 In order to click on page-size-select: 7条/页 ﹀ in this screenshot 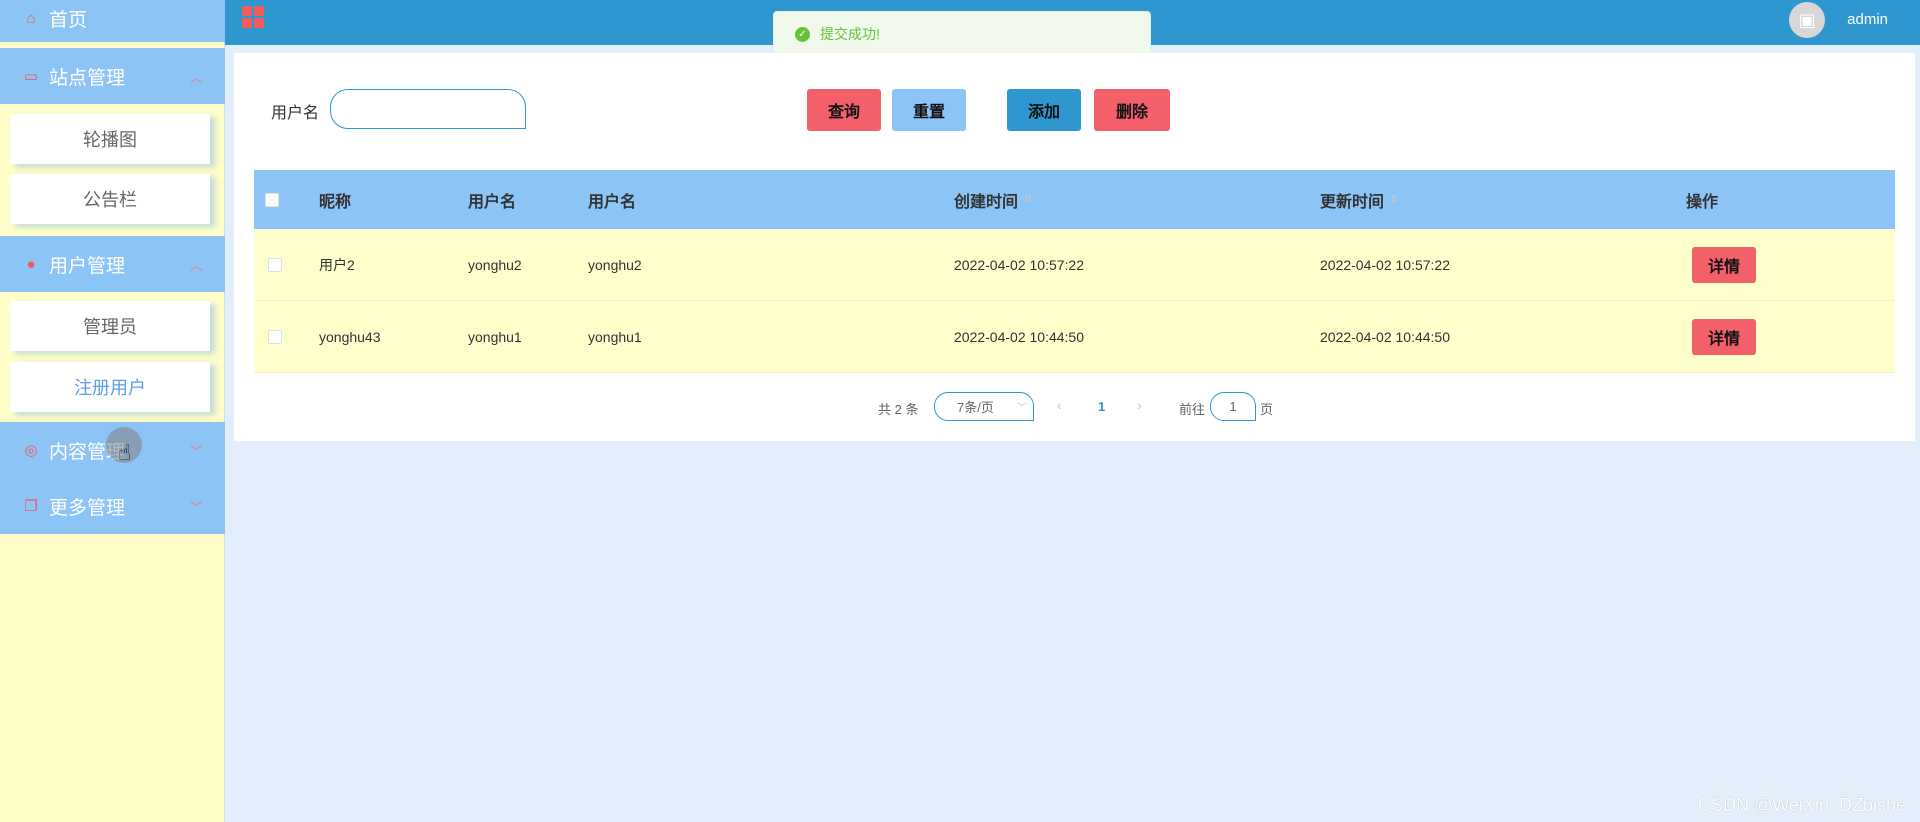, I will do `click(984, 406)`.